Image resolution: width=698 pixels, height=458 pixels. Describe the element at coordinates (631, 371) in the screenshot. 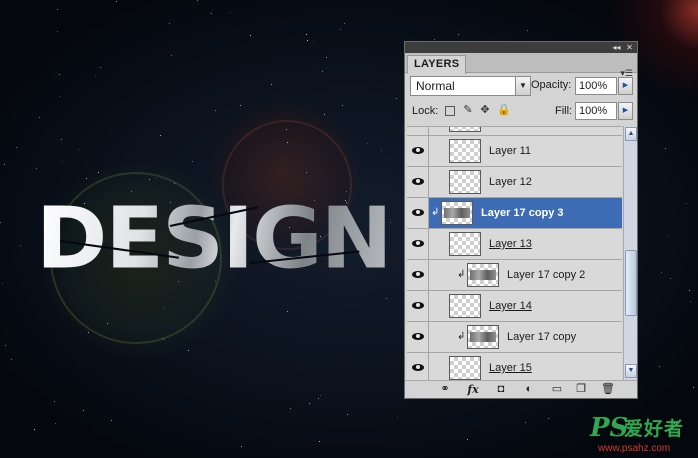

I see `scroll-down-icon: ▼` at that location.